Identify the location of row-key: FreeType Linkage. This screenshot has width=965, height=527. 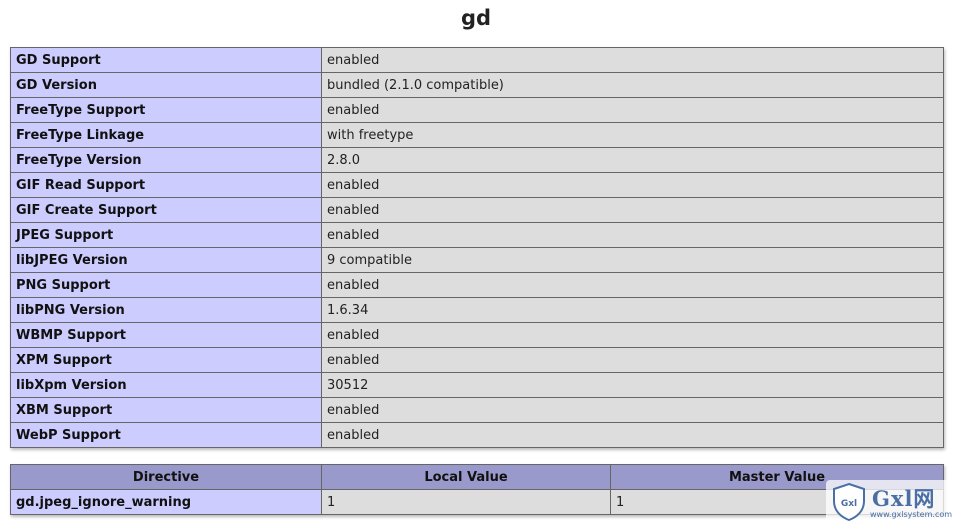
(166, 135).